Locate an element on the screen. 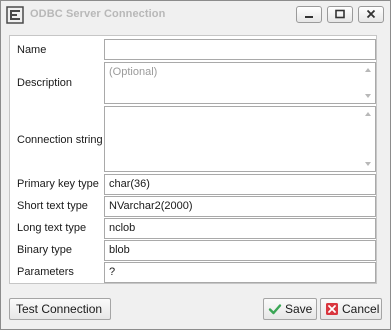  long-text-type-label: Long text type is located at coordinates (52, 228).